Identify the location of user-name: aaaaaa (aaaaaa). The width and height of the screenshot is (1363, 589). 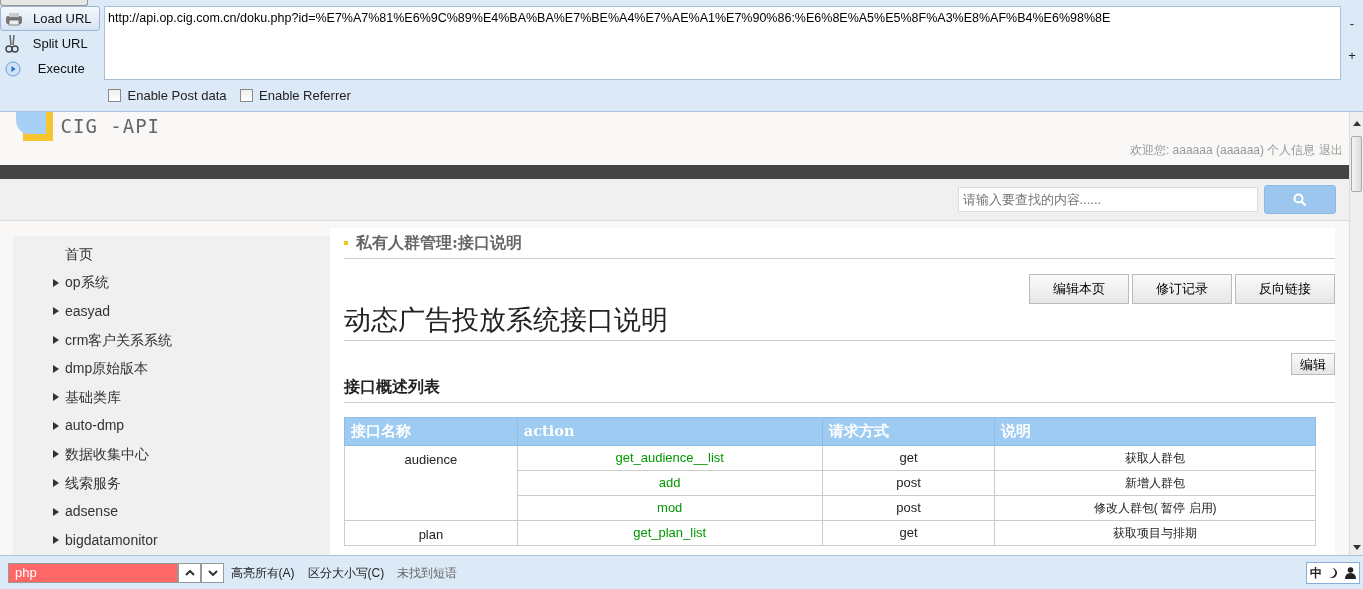
(1218, 150).